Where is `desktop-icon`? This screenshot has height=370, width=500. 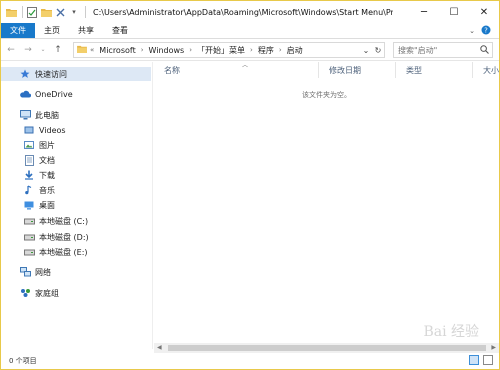 desktop-icon is located at coordinates (29, 205).